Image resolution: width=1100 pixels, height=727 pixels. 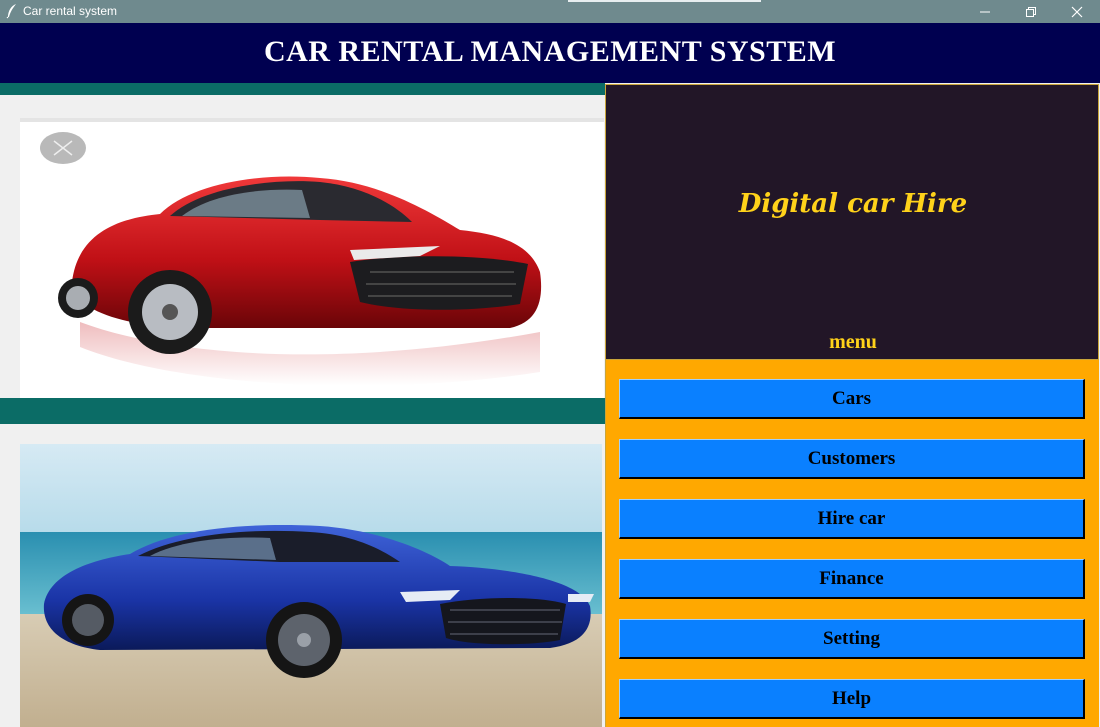 I want to click on slogan-text: Digital car Hire, so click(x=853, y=204).